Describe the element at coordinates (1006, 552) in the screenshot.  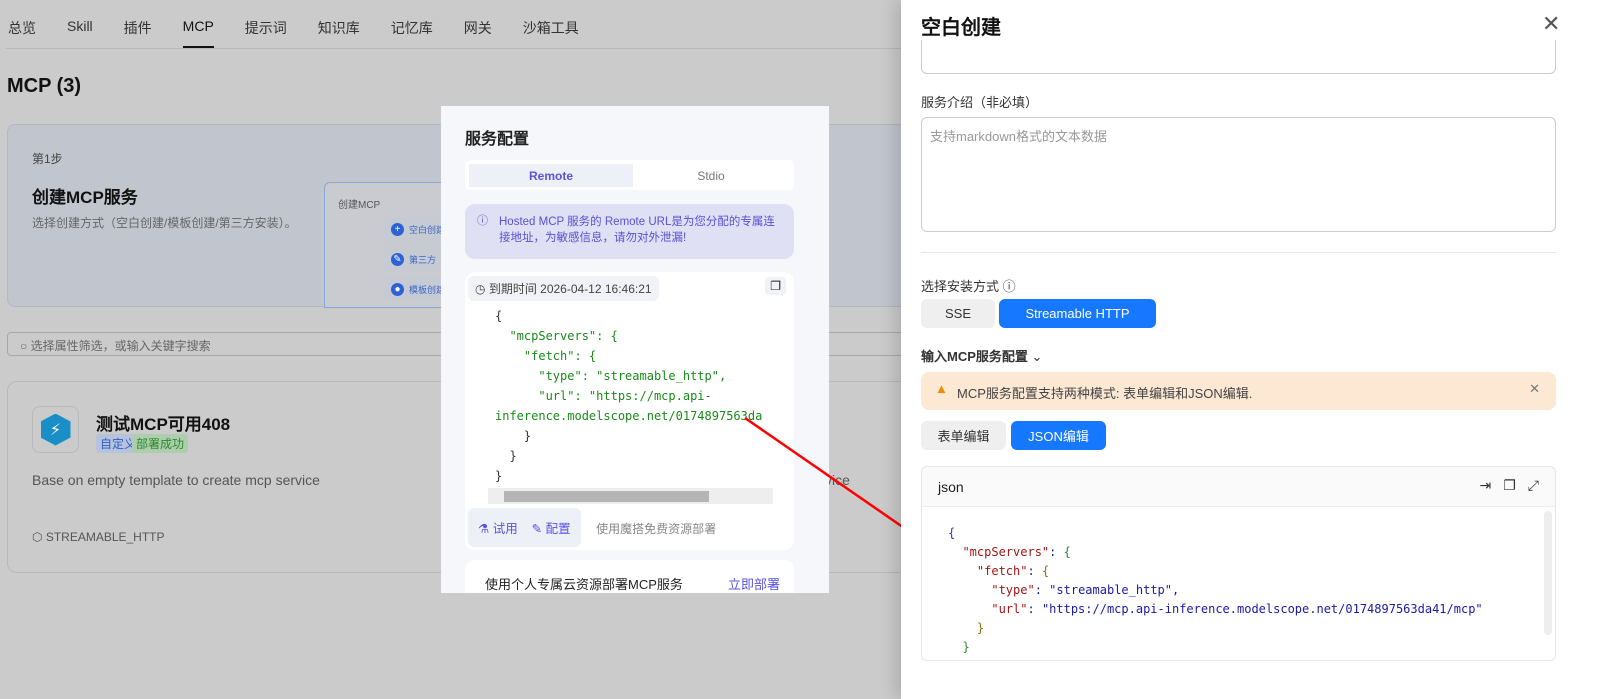
I see `json-key: "mcpServers"` at that location.